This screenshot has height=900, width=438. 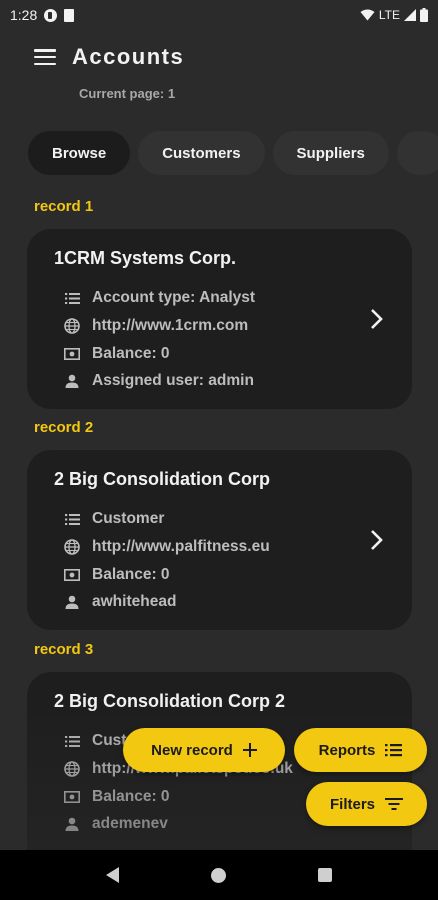 What do you see at coordinates (347, 750) in the screenshot?
I see `reports-label: Reports` at bounding box center [347, 750].